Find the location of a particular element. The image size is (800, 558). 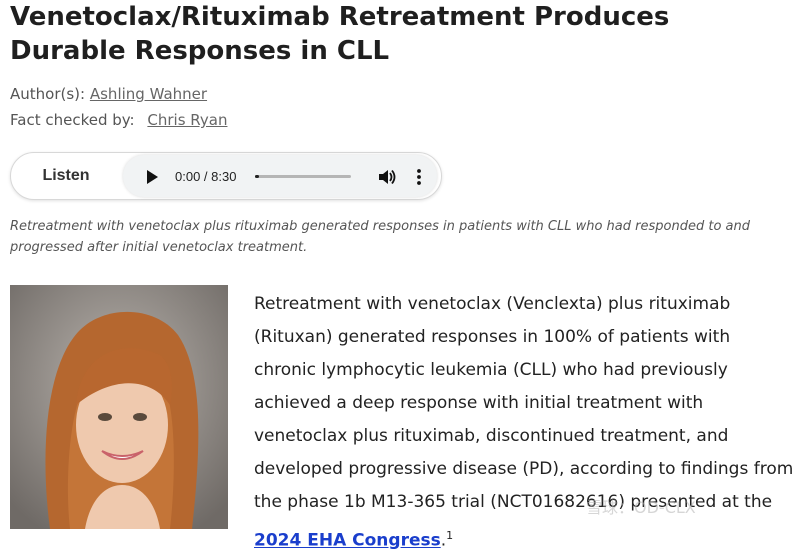

watermark-text: 雪球：OD-CLX is located at coordinates (641, 507).